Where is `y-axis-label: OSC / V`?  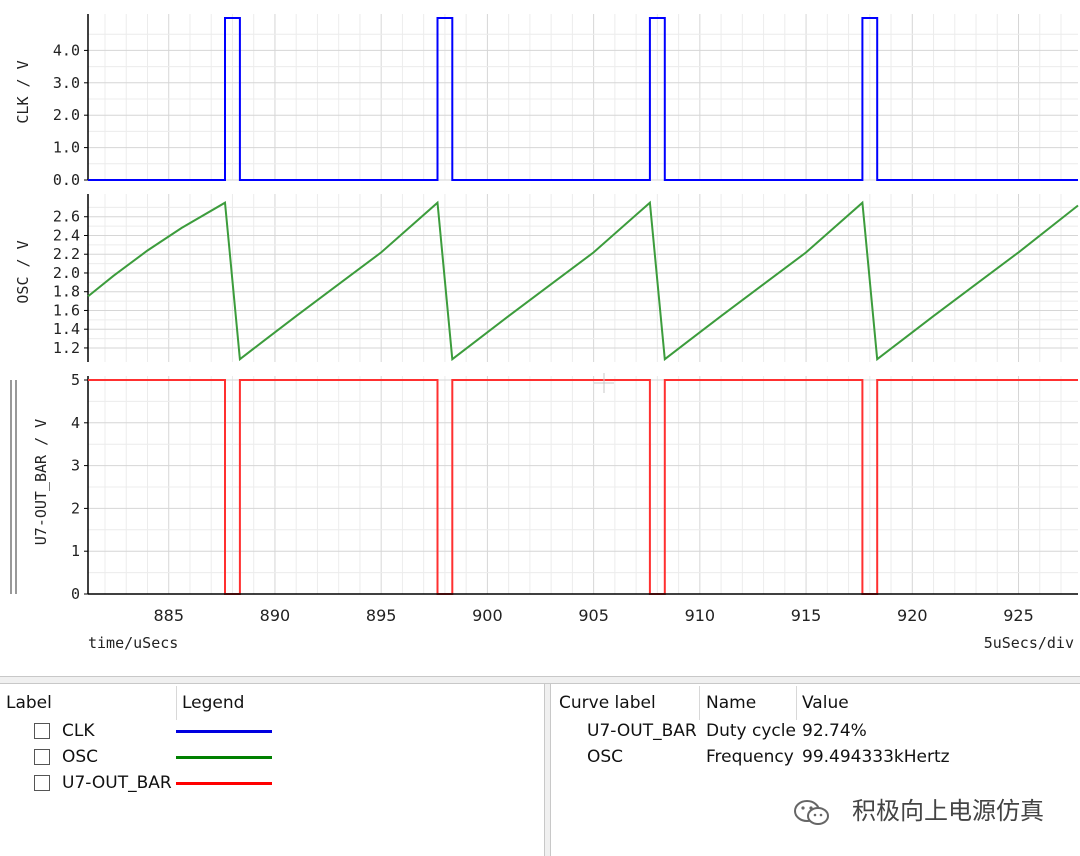
y-axis-label: OSC / V is located at coordinates (23, 271).